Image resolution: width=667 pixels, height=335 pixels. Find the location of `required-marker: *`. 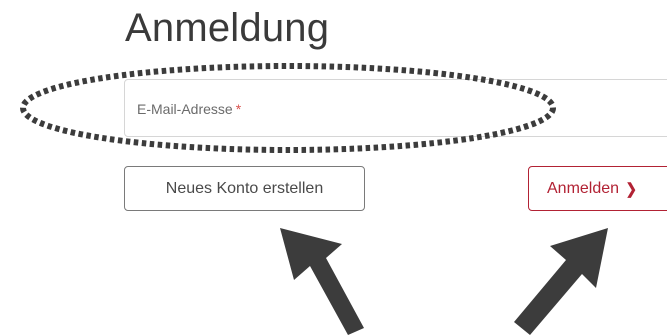

required-marker: * is located at coordinates (238, 109).